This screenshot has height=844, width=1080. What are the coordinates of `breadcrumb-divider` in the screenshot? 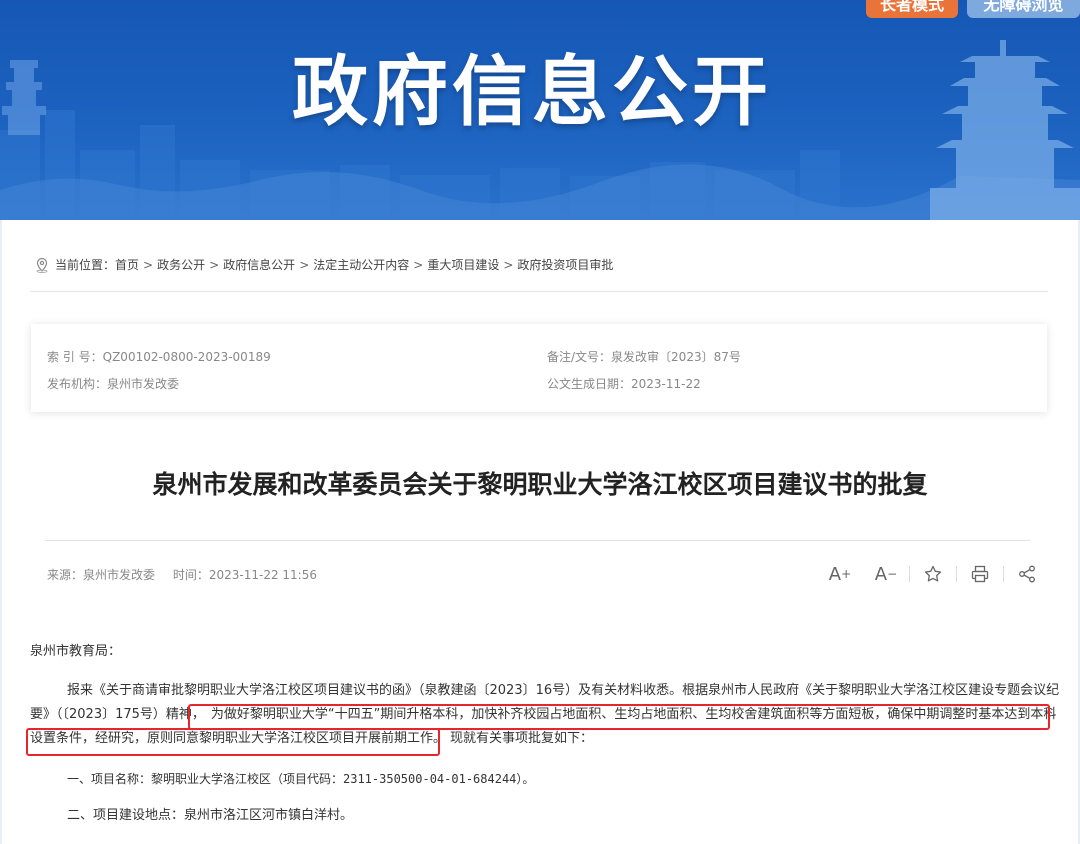 It's located at (539, 291).